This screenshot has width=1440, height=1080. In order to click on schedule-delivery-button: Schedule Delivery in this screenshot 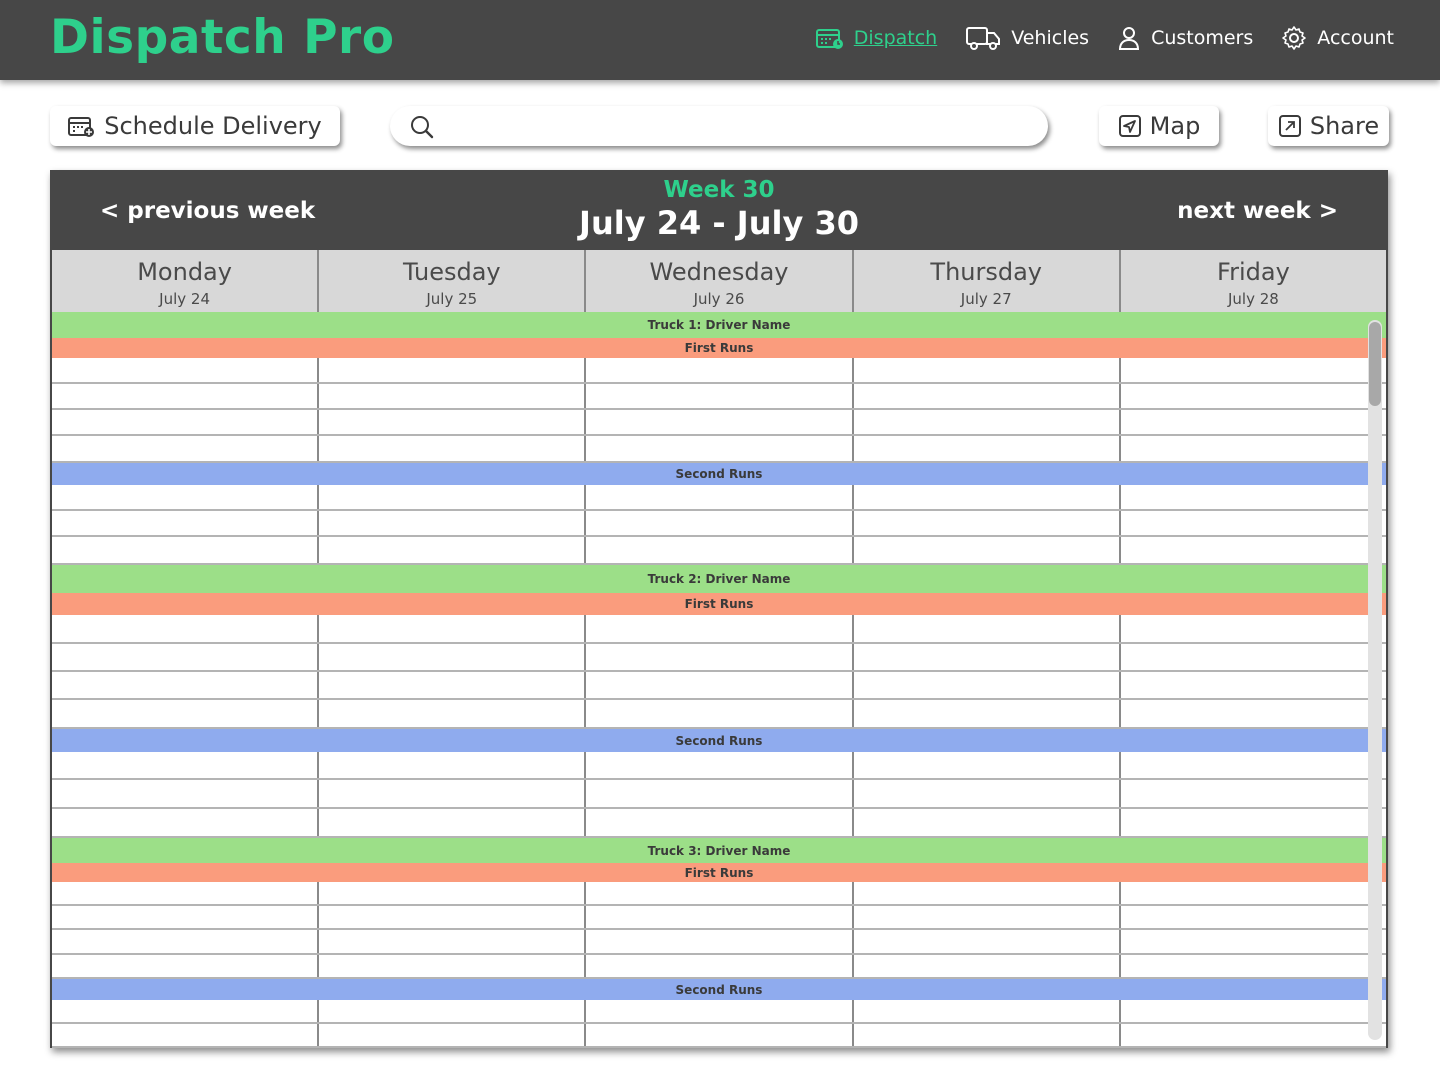, I will do `click(195, 126)`.